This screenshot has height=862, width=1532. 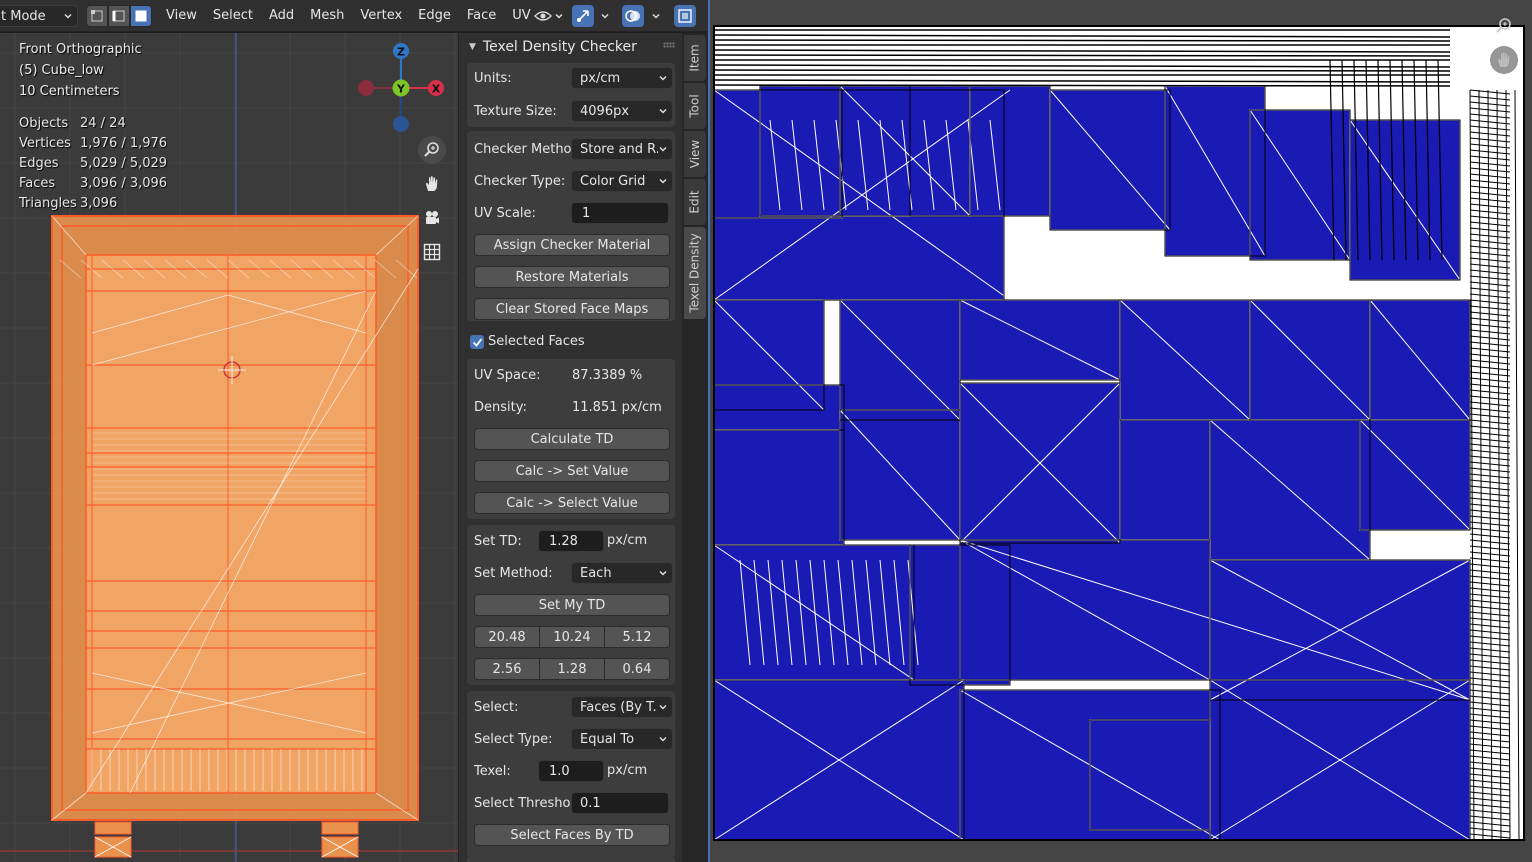 What do you see at coordinates (695, 58) in the screenshot?
I see `tab-item: Item` at bounding box center [695, 58].